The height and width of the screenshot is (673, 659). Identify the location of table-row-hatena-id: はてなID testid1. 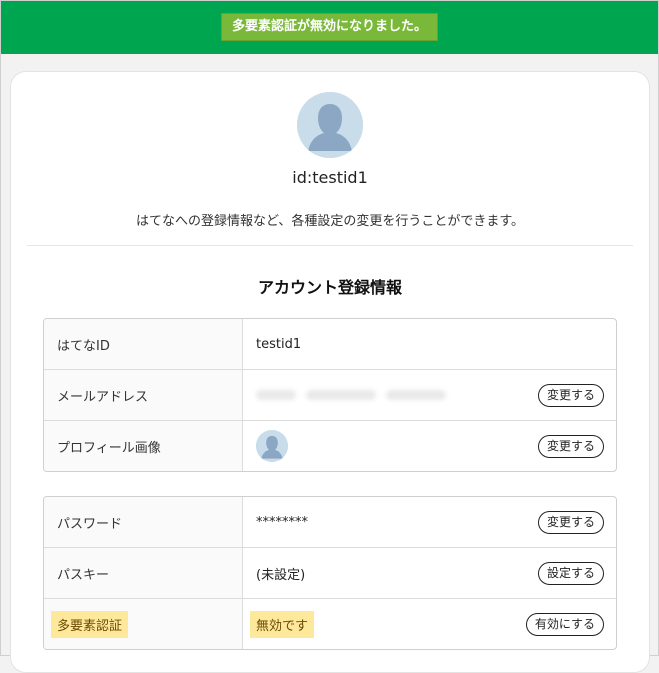
(330, 344).